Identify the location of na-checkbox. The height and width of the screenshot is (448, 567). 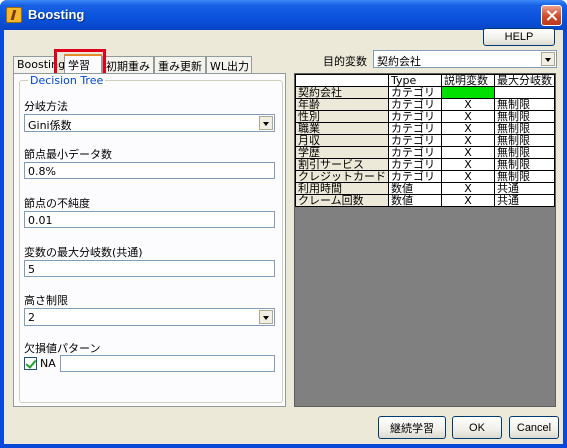
(30, 363).